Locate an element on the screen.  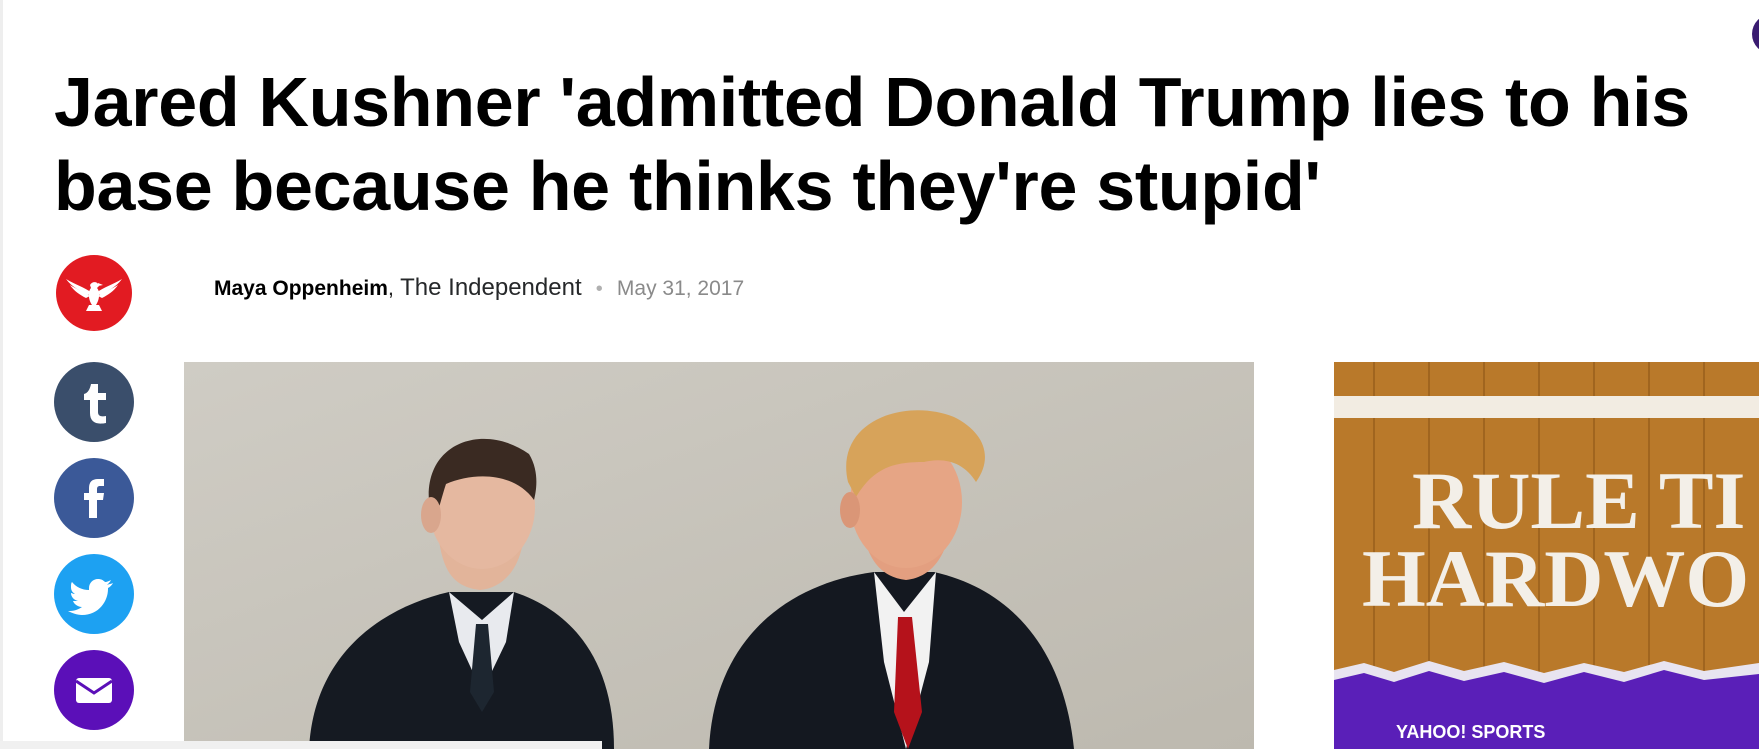
source-name: The Independent is located at coordinates (491, 287).